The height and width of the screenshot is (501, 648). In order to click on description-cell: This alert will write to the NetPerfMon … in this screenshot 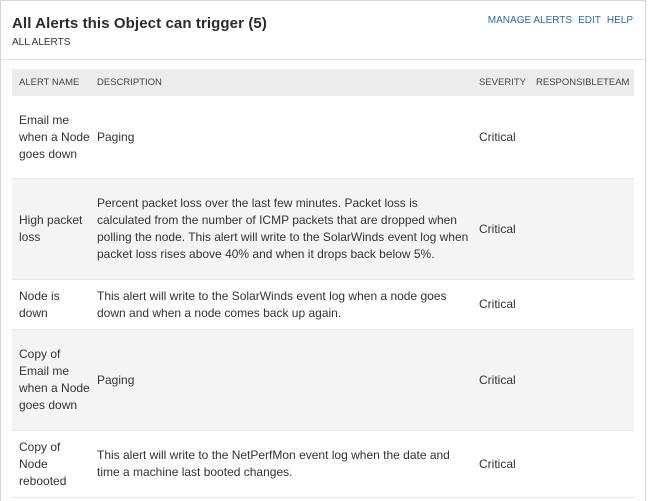, I will do `click(281, 464)`.